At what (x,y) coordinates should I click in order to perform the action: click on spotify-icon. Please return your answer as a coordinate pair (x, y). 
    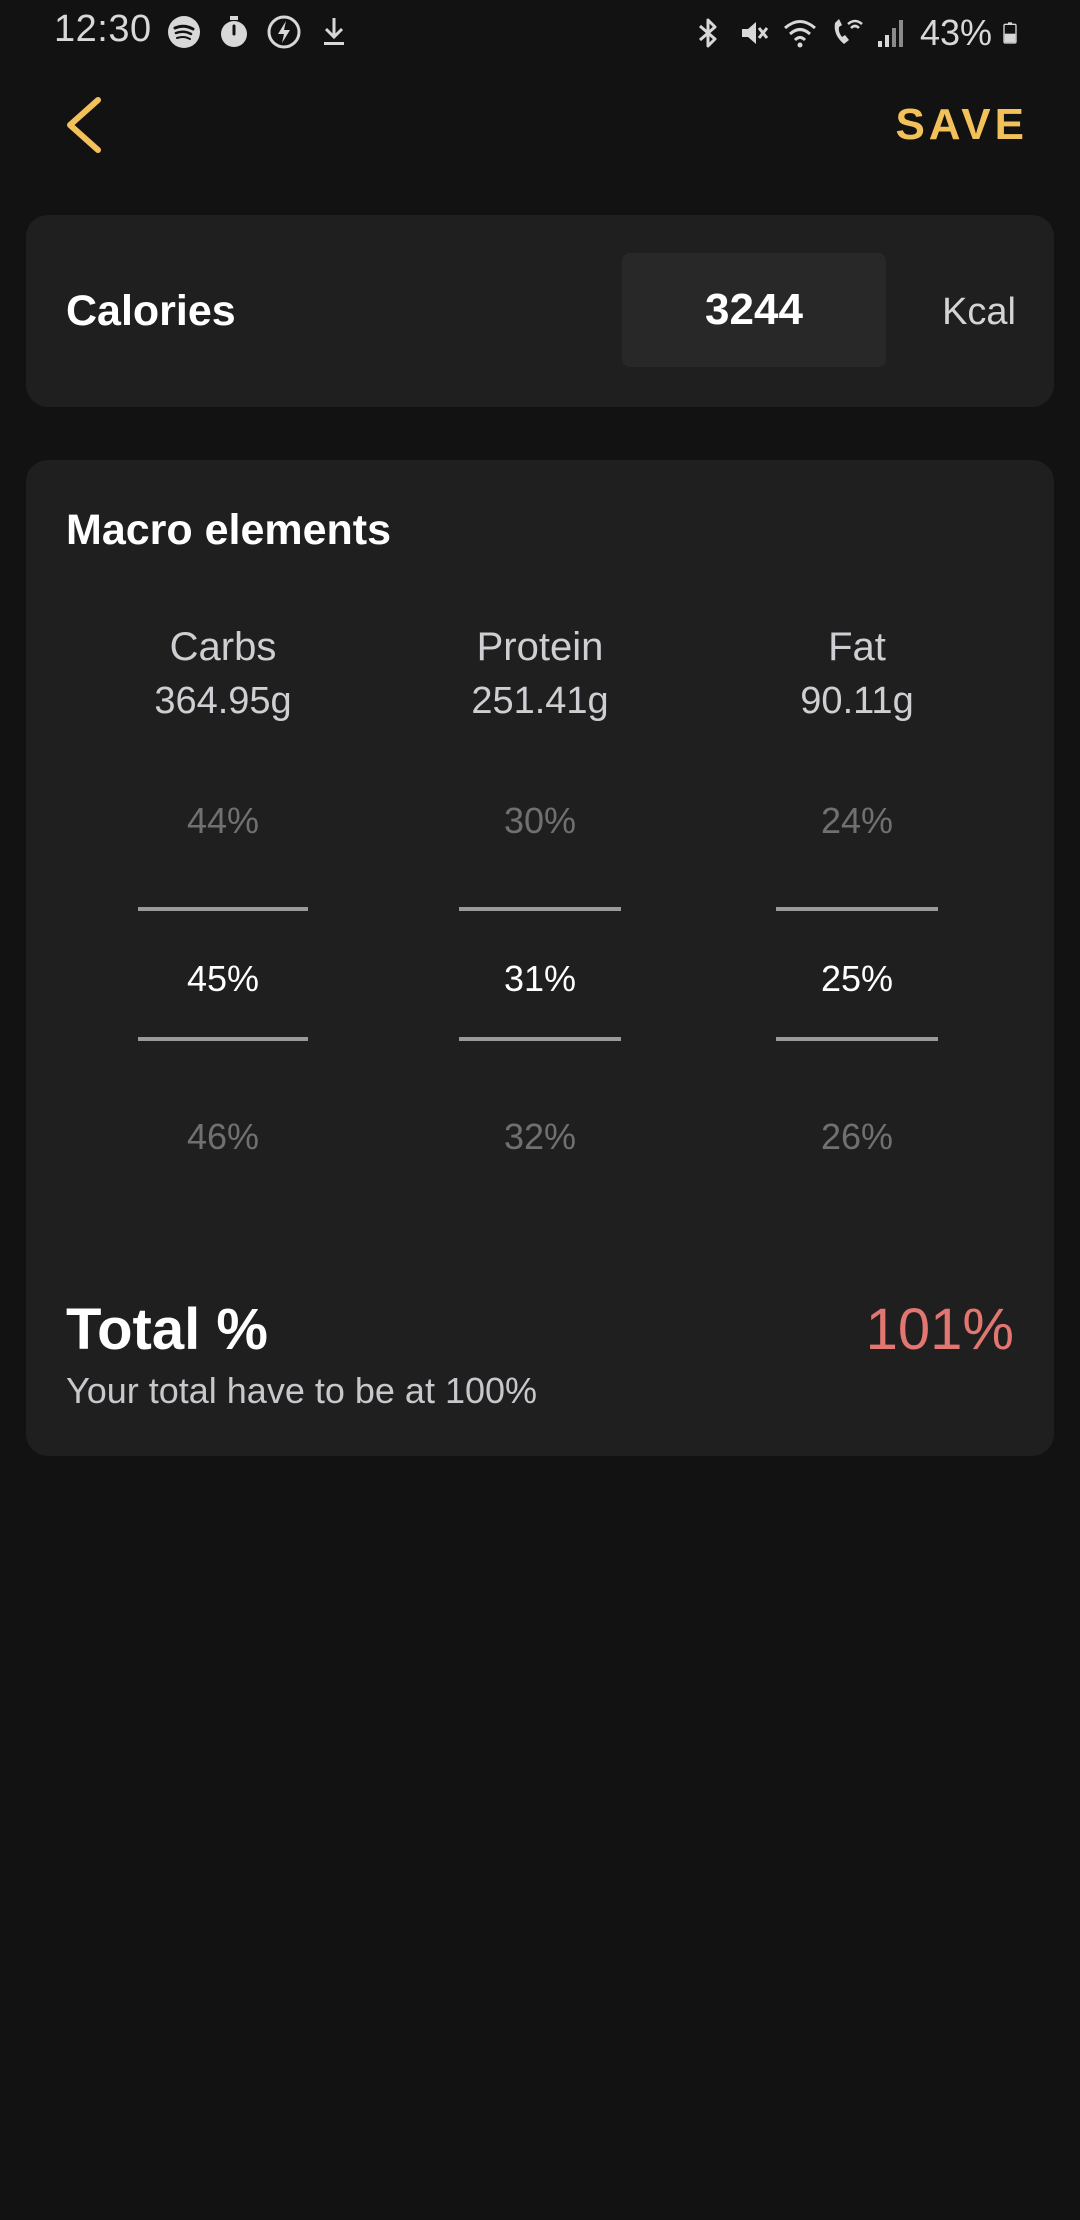
    Looking at the image, I should click on (184, 32).